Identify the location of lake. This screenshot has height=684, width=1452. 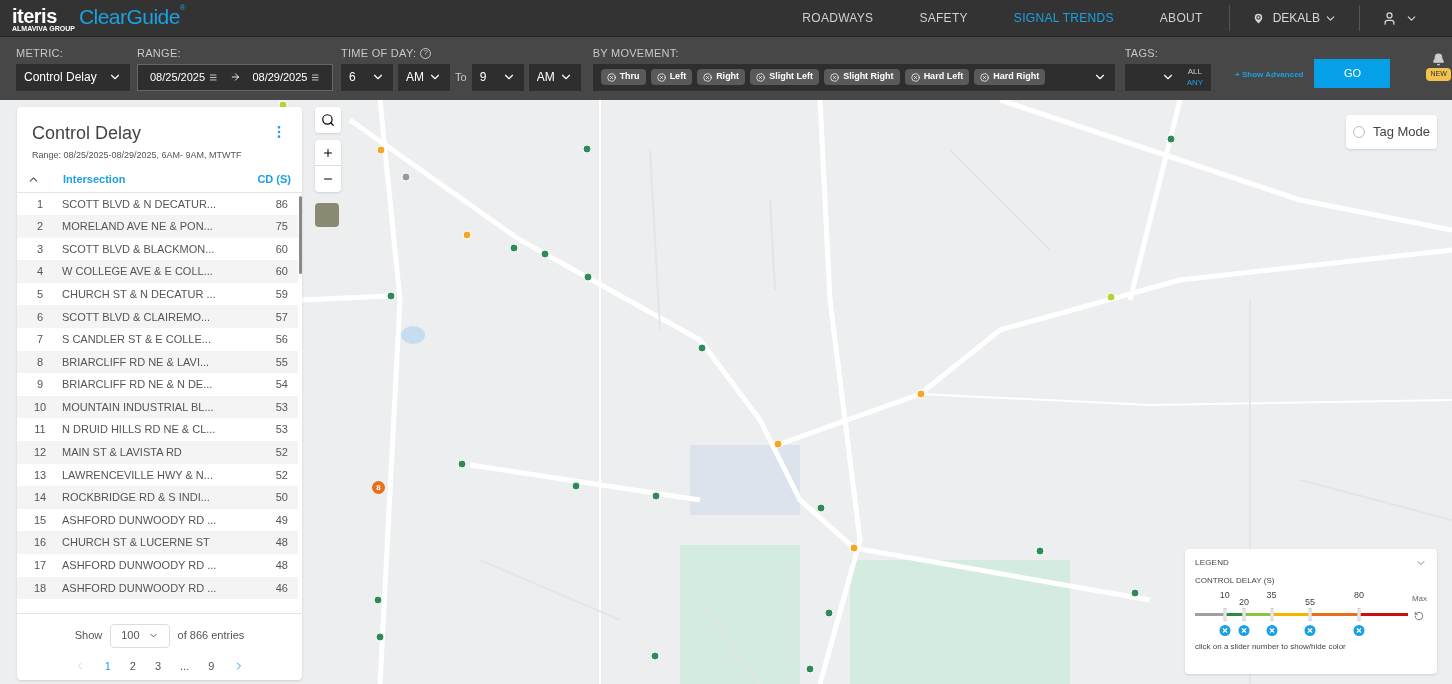
(413, 335).